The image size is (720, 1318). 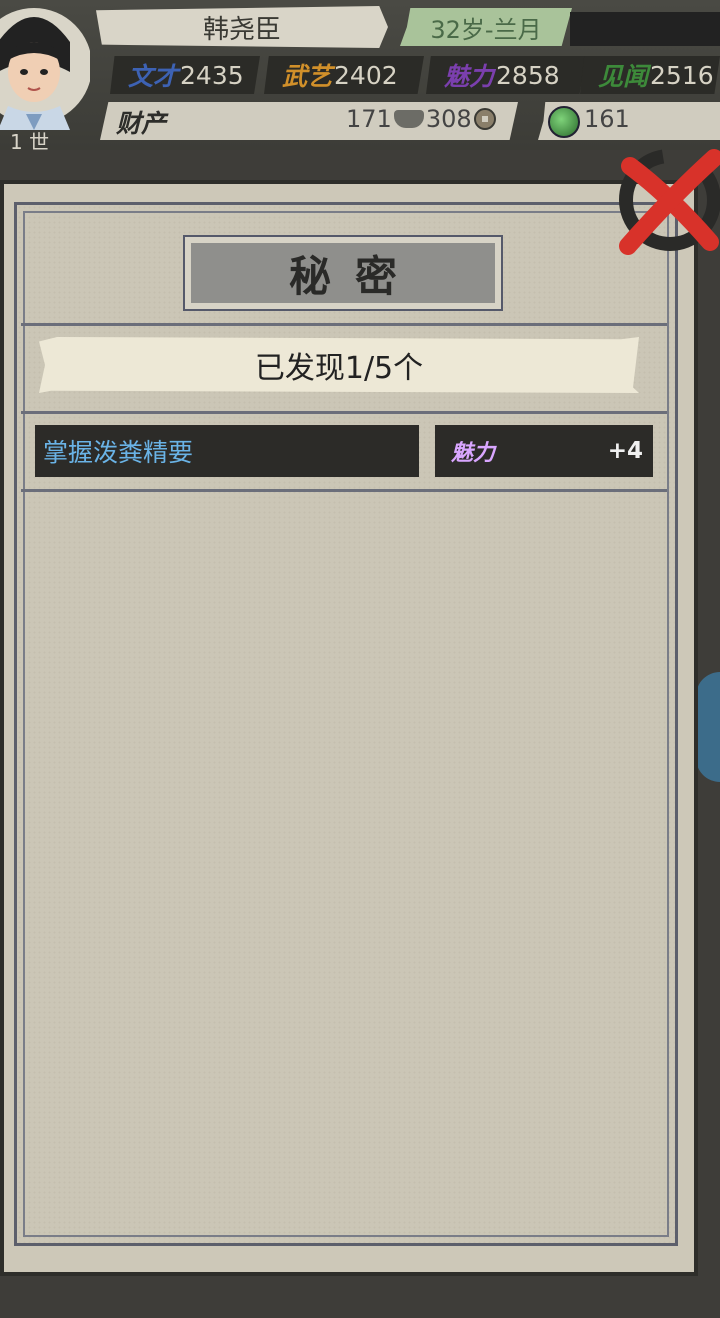 I want to click on coin-value: 308, so click(x=448, y=119).